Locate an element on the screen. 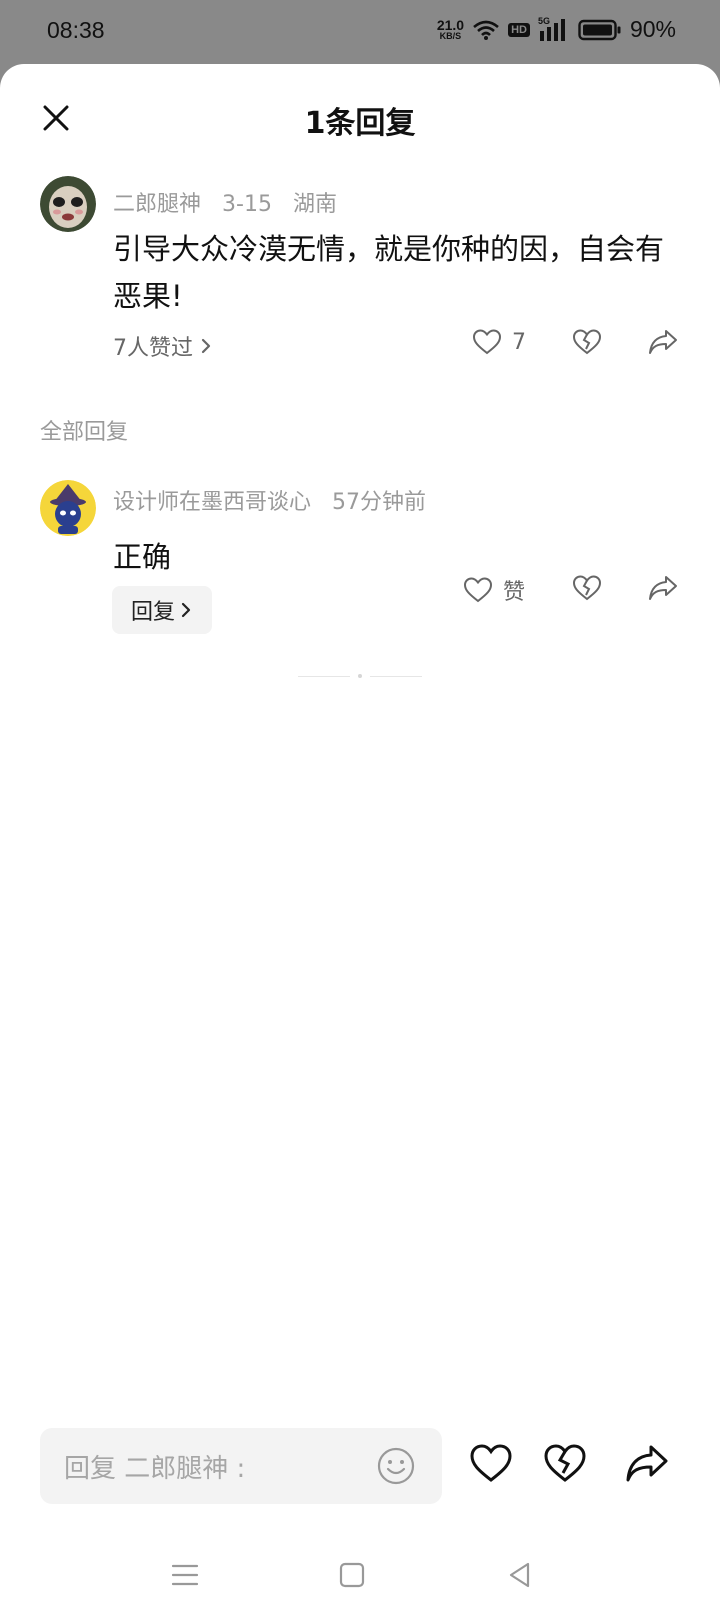 The height and width of the screenshot is (1612, 720). sheet-header: 1条回复 is located at coordinates (360, 119).